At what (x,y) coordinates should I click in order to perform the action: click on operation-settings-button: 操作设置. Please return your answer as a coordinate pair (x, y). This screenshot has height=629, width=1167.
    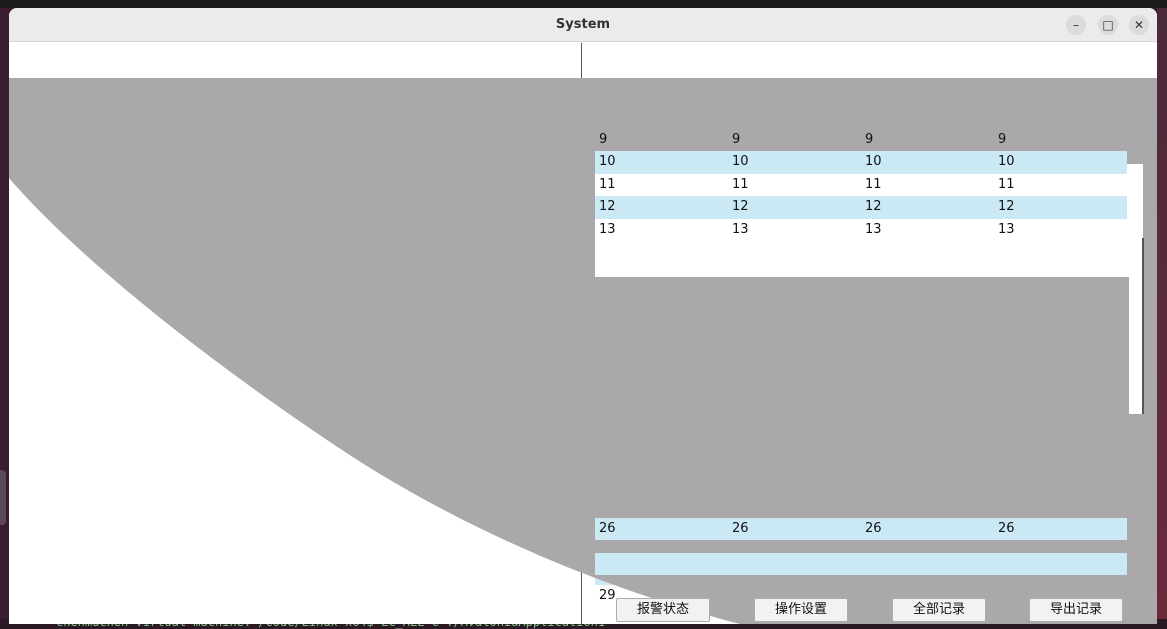
    Looking at the image, I should click on (801, 610).